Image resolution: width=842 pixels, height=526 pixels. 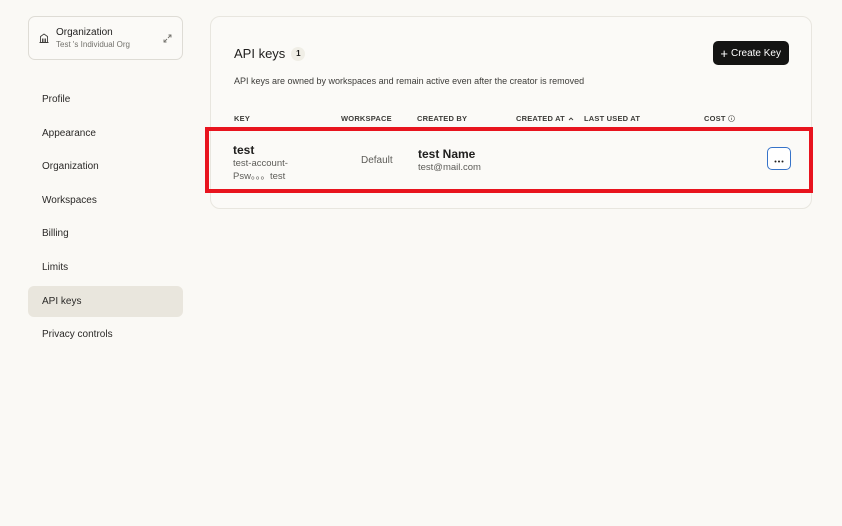 I want to click on chevron-up-icon, so click(x=571, y=119).